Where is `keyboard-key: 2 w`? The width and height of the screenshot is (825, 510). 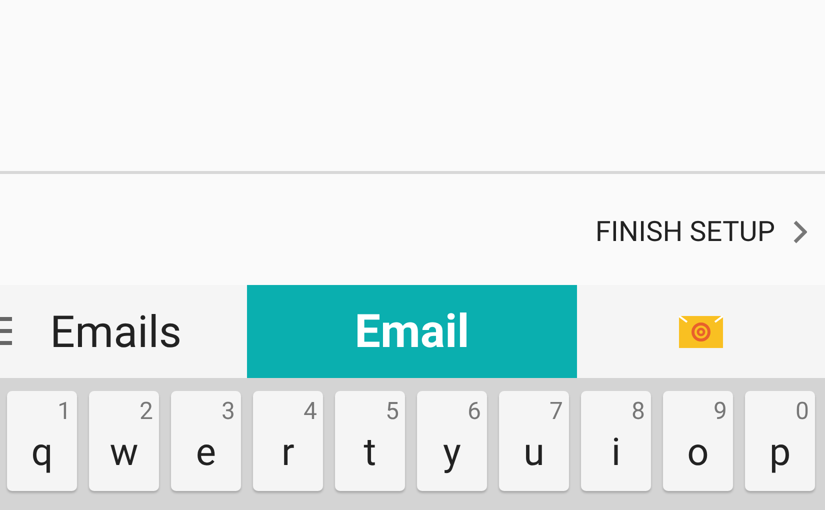
keyboard-key: 2 w is located at coordinates (124, 441).